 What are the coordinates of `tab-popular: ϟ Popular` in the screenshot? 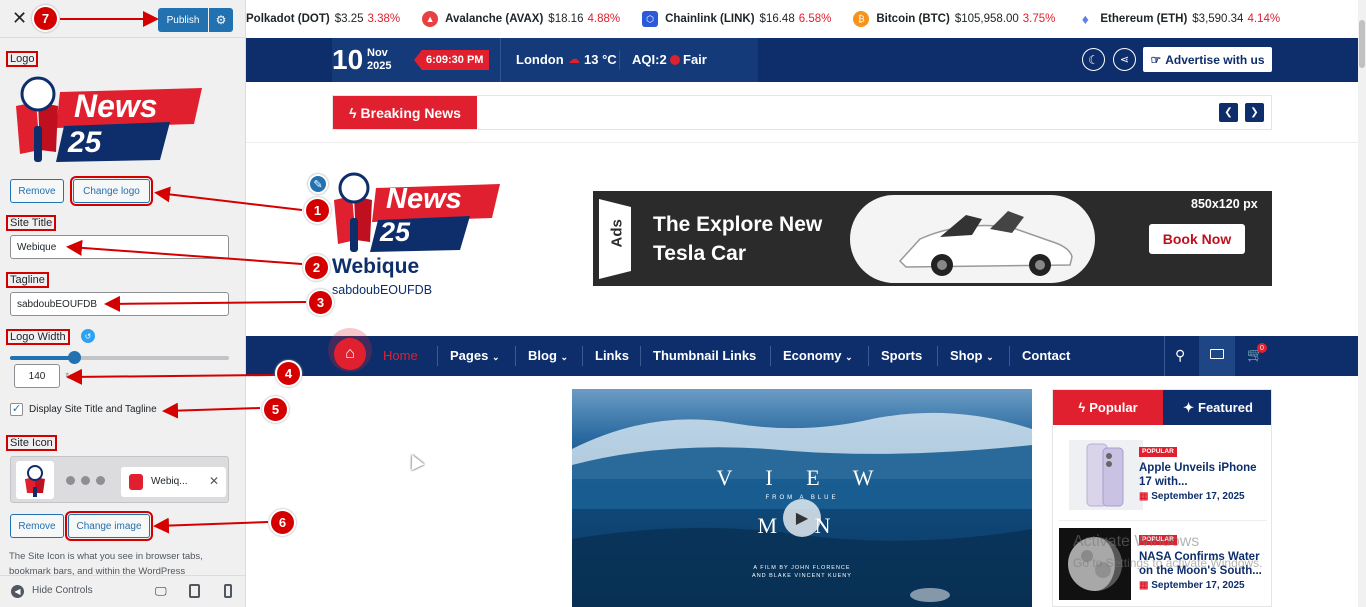 It's located at (1108, 407).